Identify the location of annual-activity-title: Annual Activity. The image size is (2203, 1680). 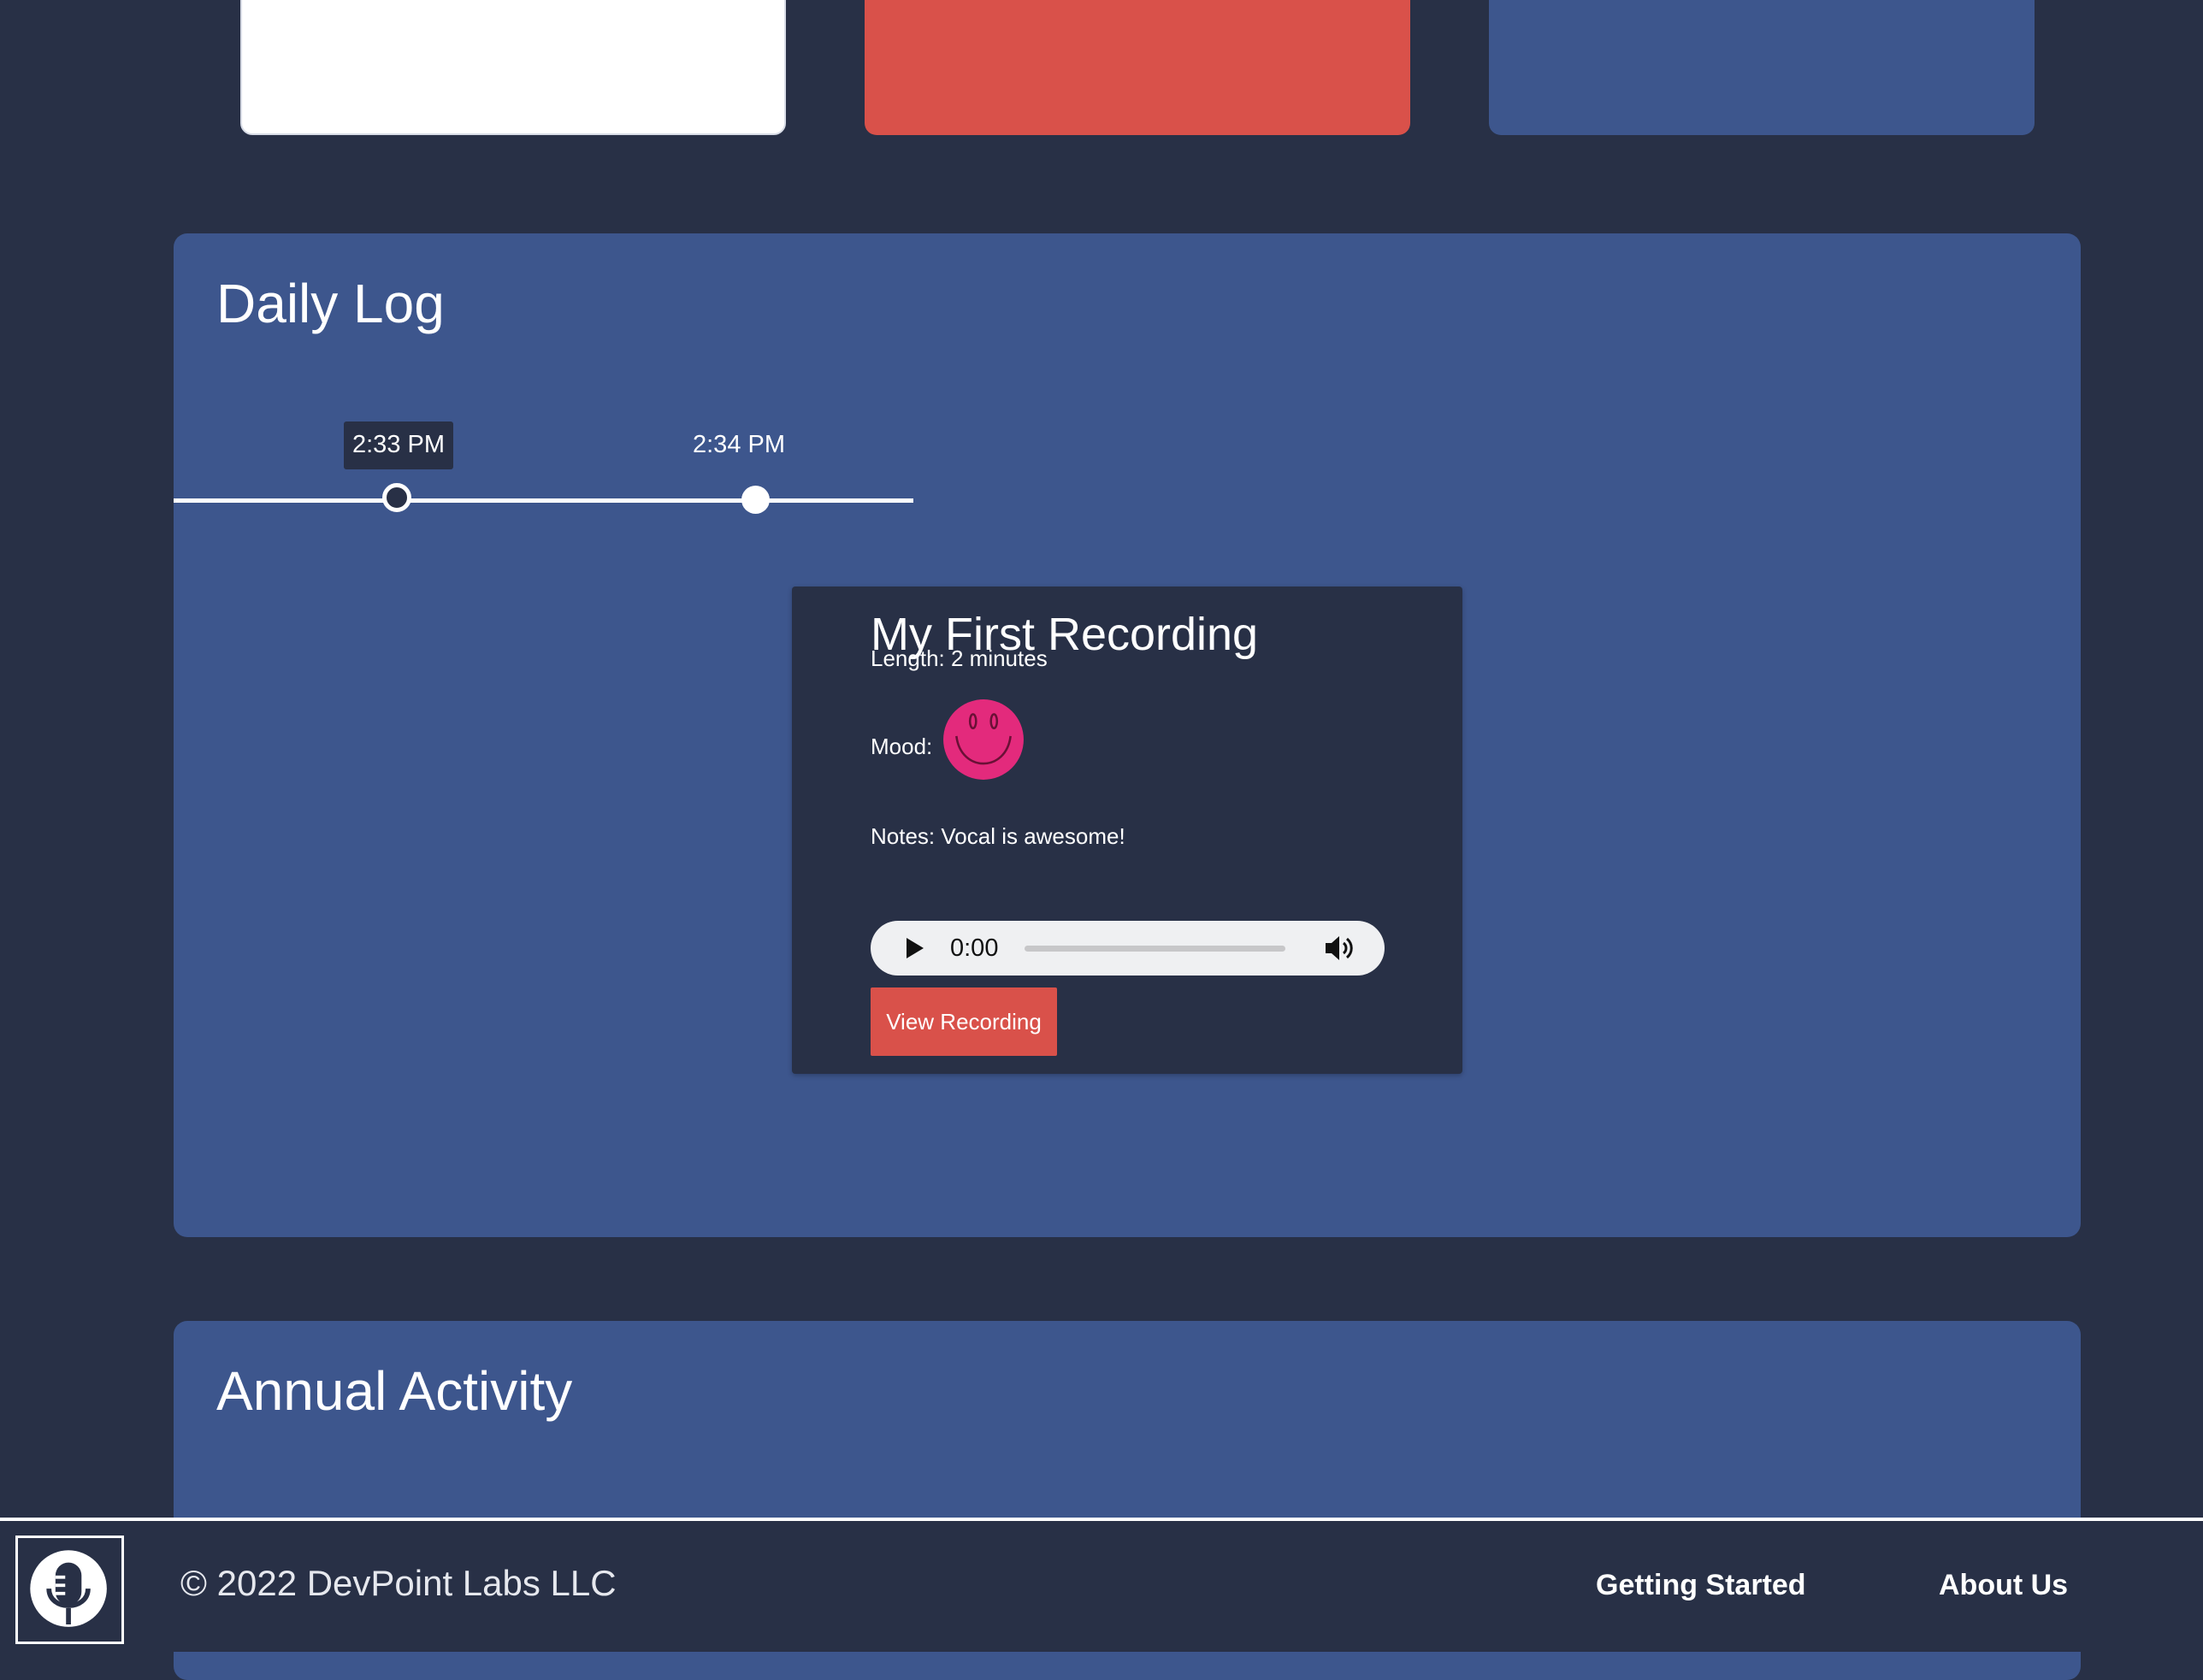
(394, 1391).